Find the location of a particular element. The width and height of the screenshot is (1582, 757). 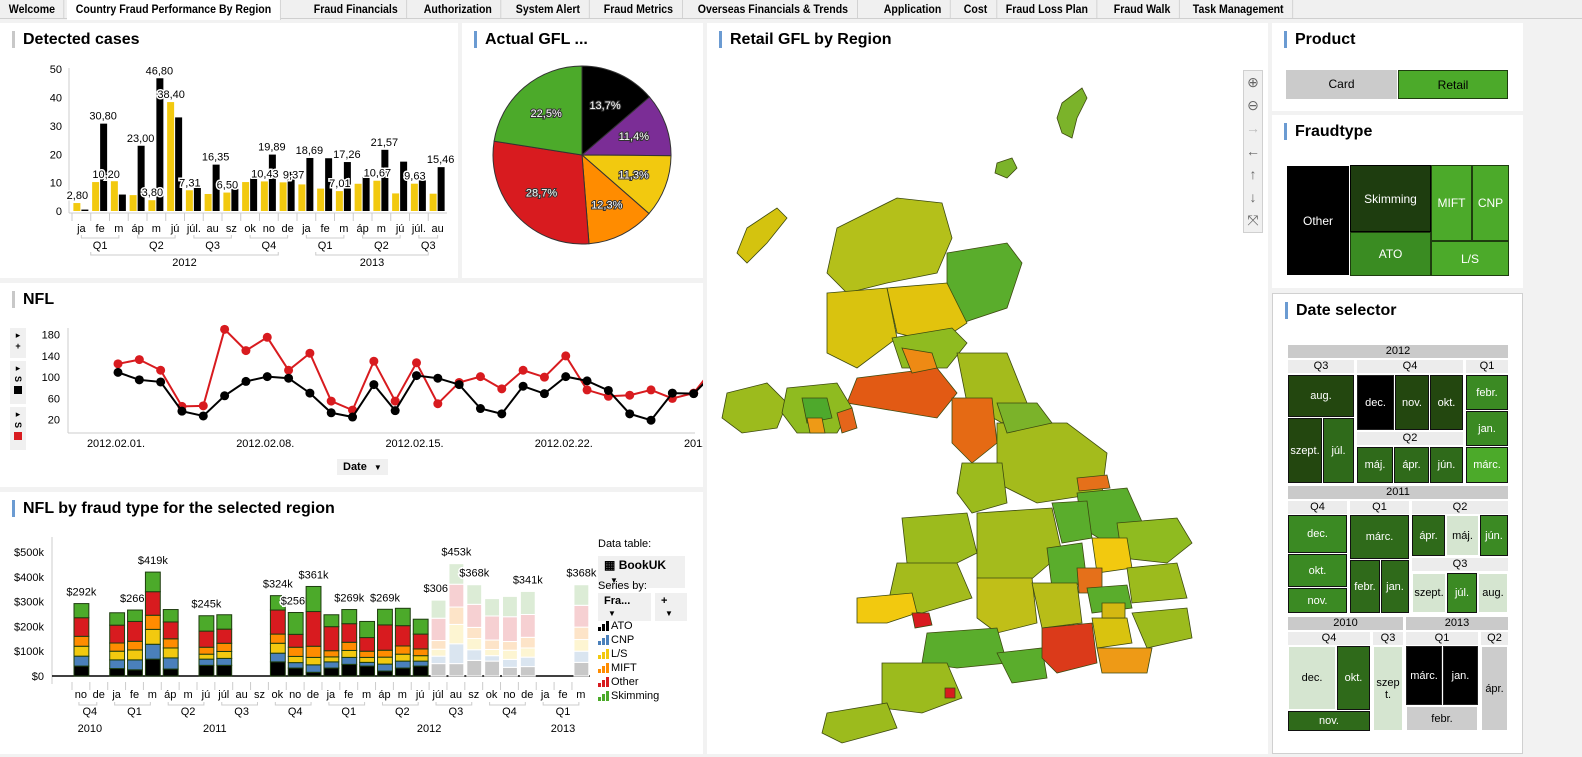

stack-segment-other is located at coordinates (420, 641).